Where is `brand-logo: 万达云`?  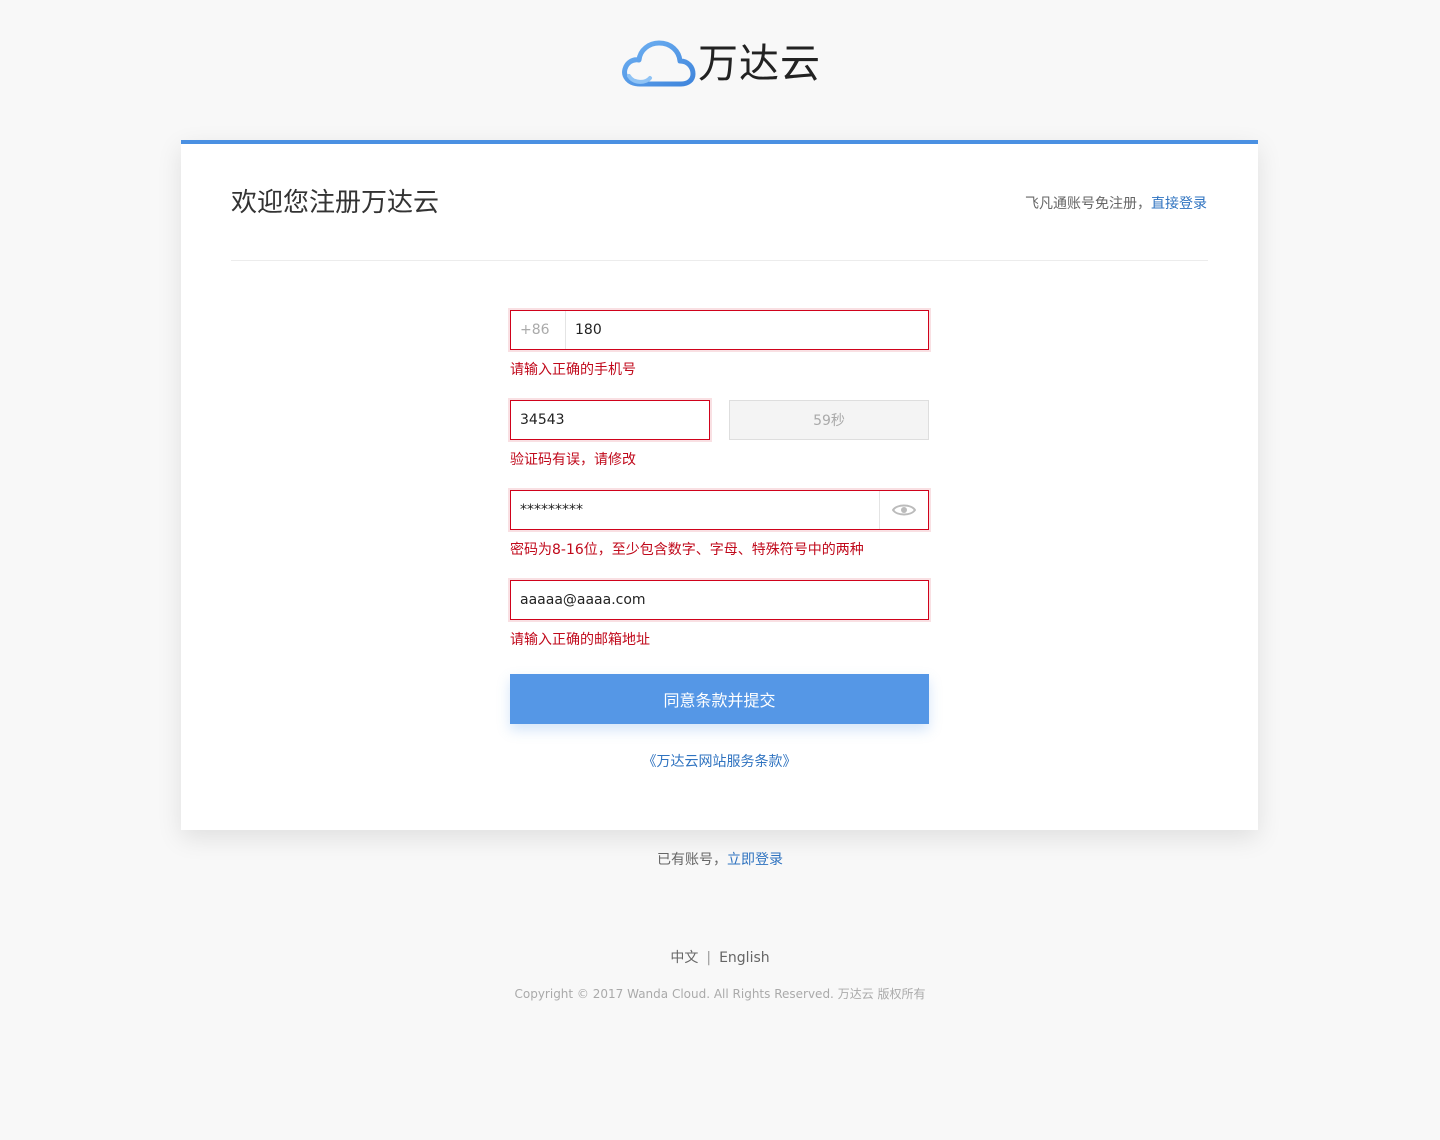
brand-logo: 万达云 is located at coordinates (720, 64).